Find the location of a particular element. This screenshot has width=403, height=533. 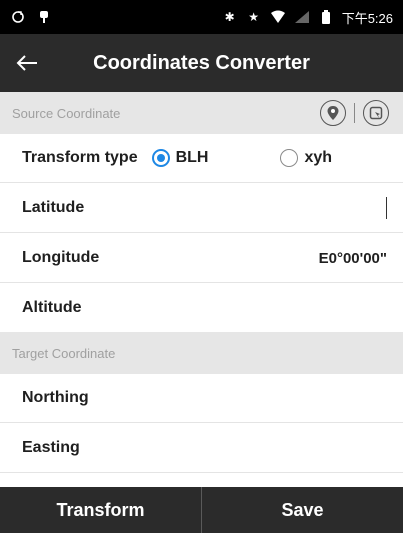

source-coordinate-title: Source Coordinate is located at coordinates (66, 113).